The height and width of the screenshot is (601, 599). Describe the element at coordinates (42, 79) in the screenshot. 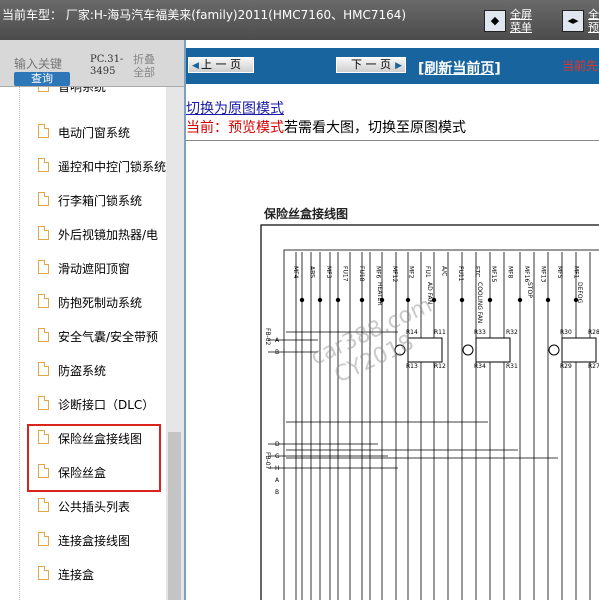

I see `query-button: 查询` at that location.